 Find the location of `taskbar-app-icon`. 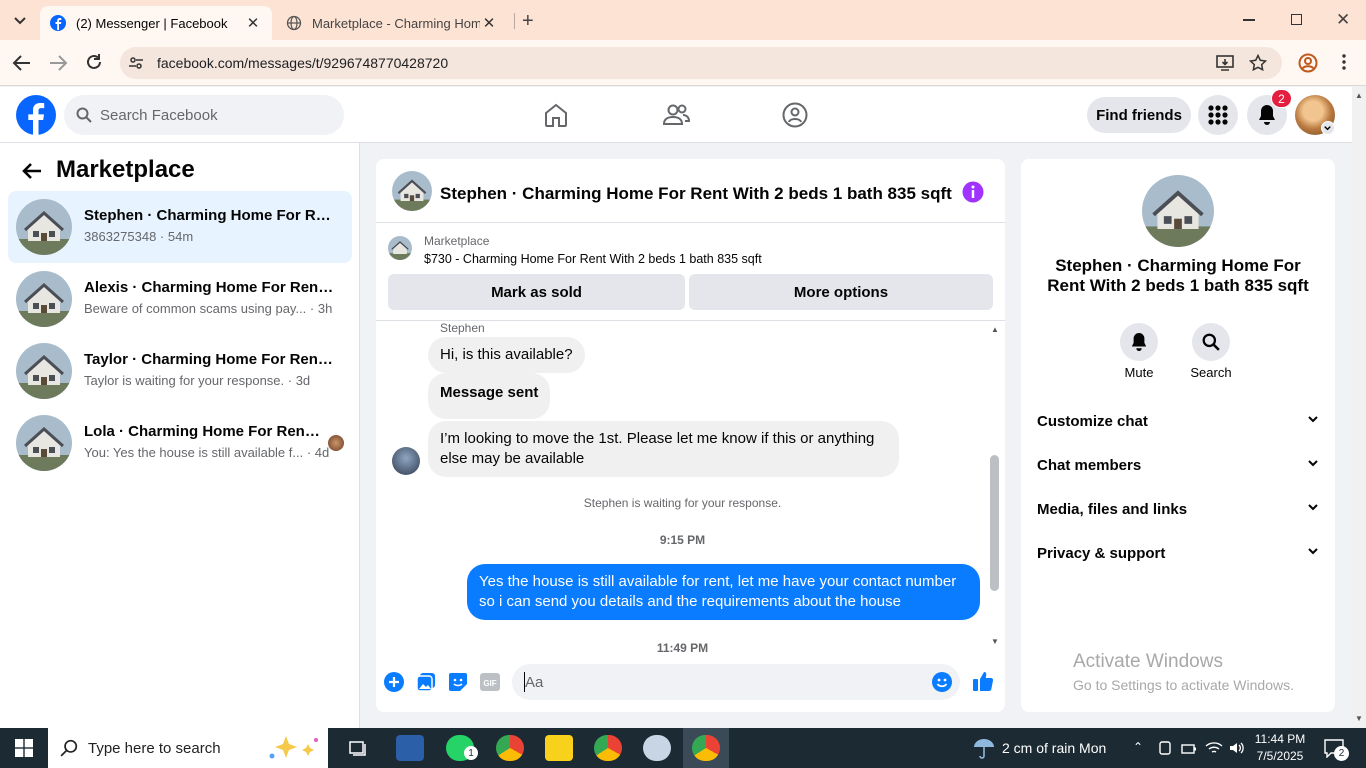

taskbar-app-icon is located at coordinates (410, 748).